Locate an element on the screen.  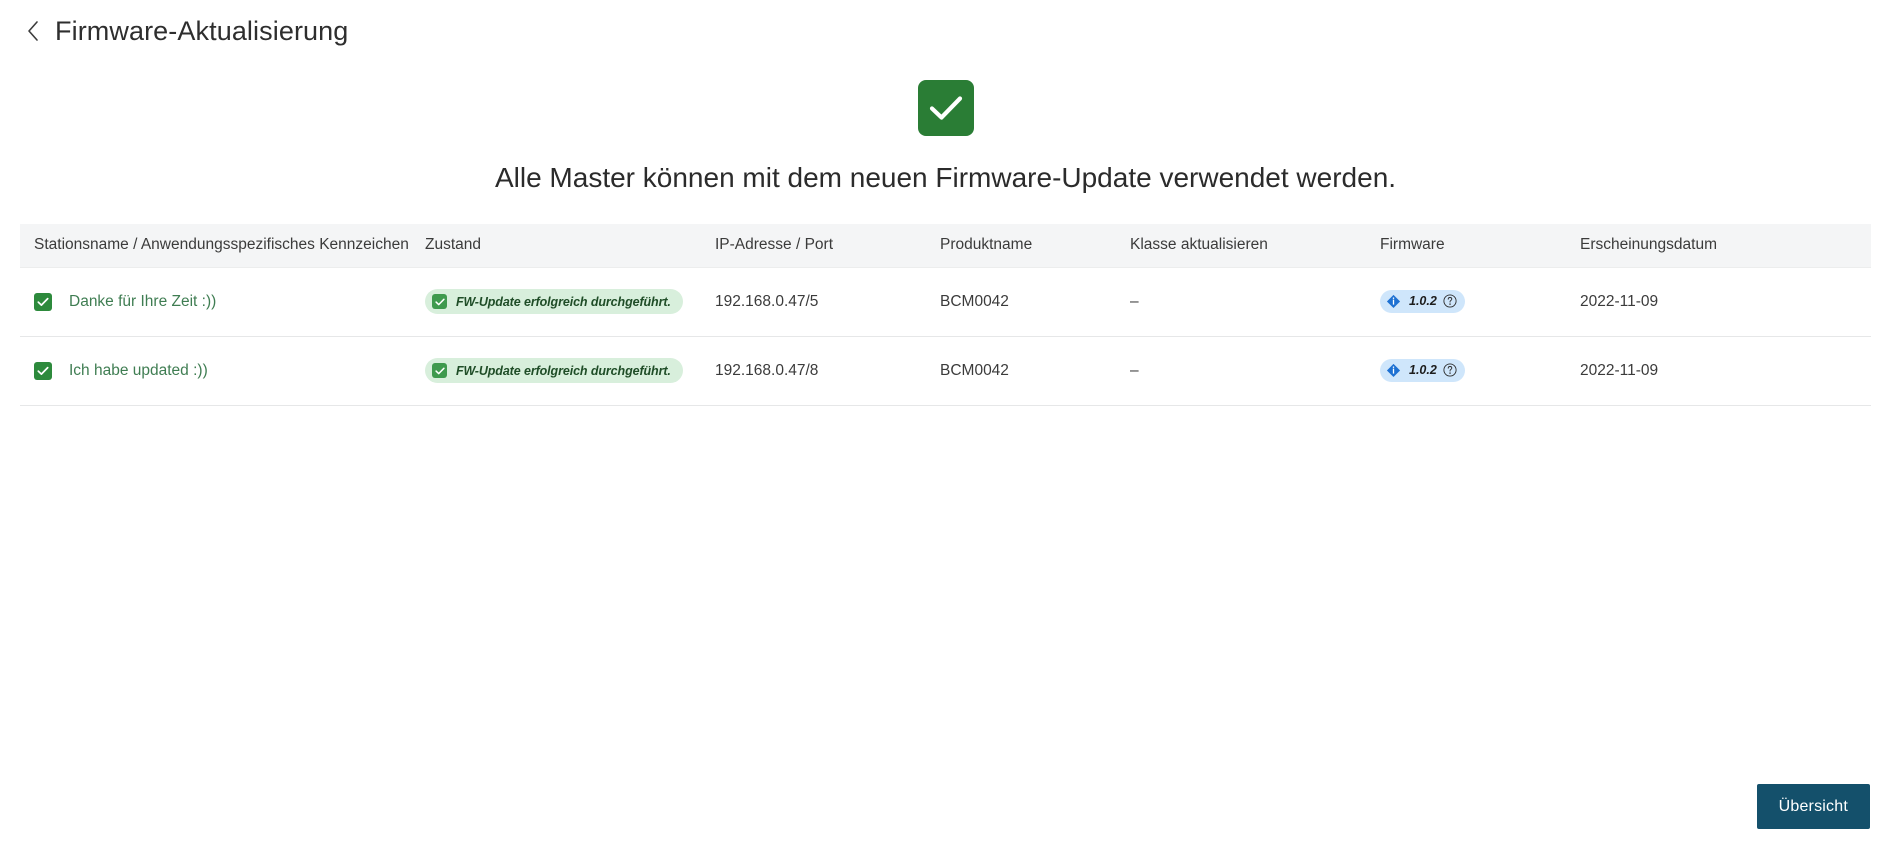
page-header: Firmware-Aktualisierung is located at coordinates (945, 22).